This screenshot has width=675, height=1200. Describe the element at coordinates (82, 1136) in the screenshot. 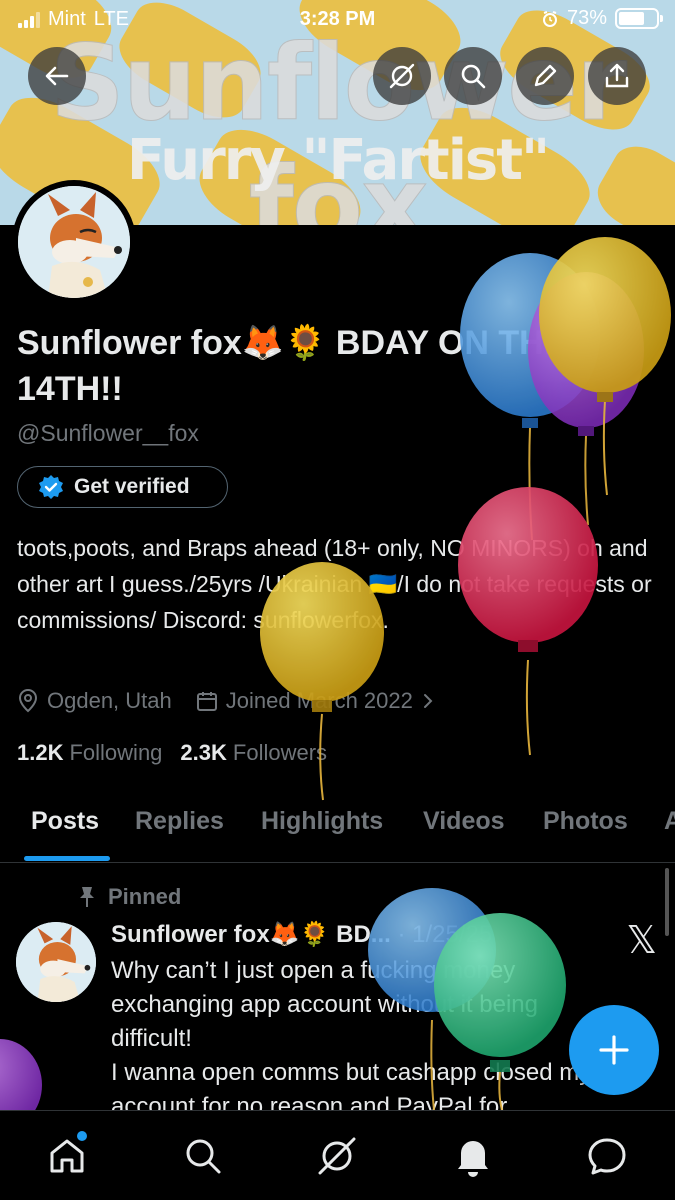

I see `home-notification-dot` at that location.